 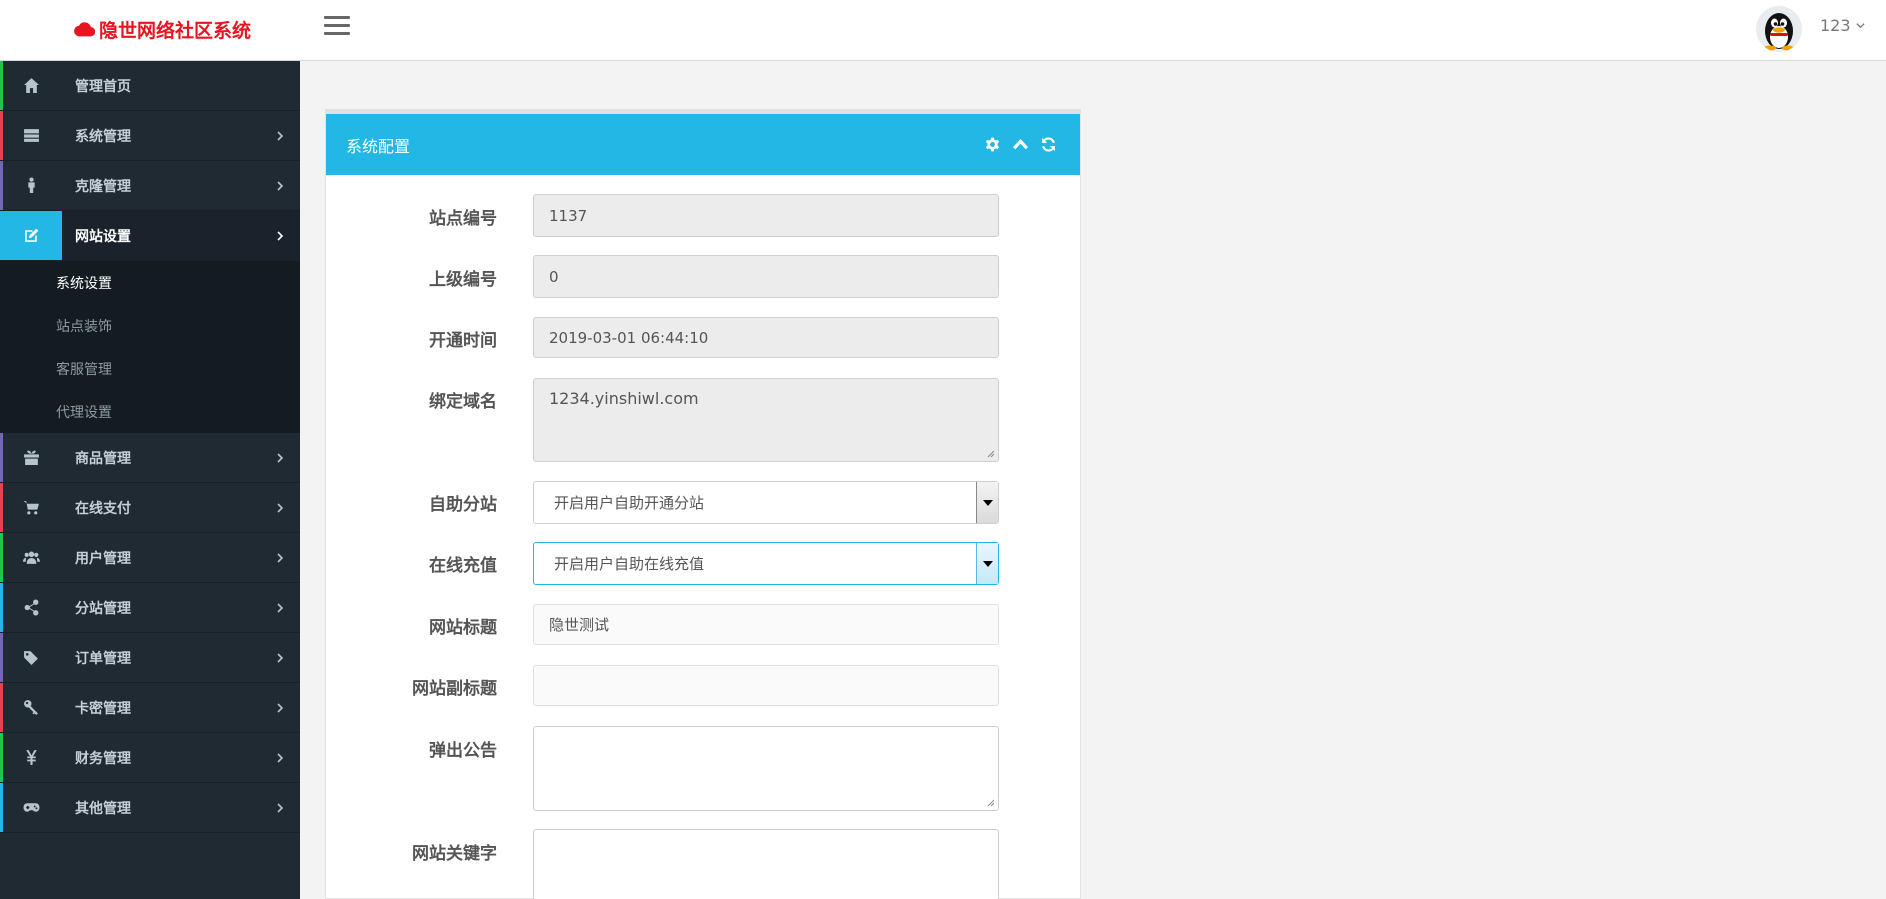 What do you see at coordinates (103, 608) in the screenshot?
I see `sidebar-item-label: 分站管理` at bounding box center [103, 608].